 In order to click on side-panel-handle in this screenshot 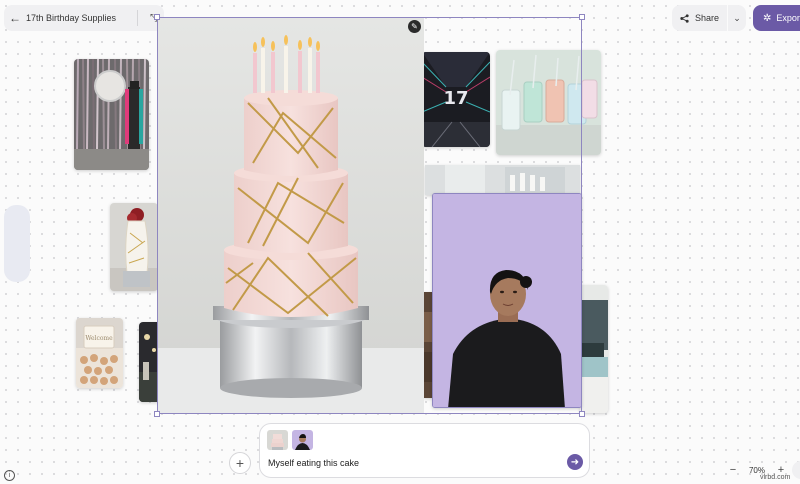, I will do `click(17, 243)`.